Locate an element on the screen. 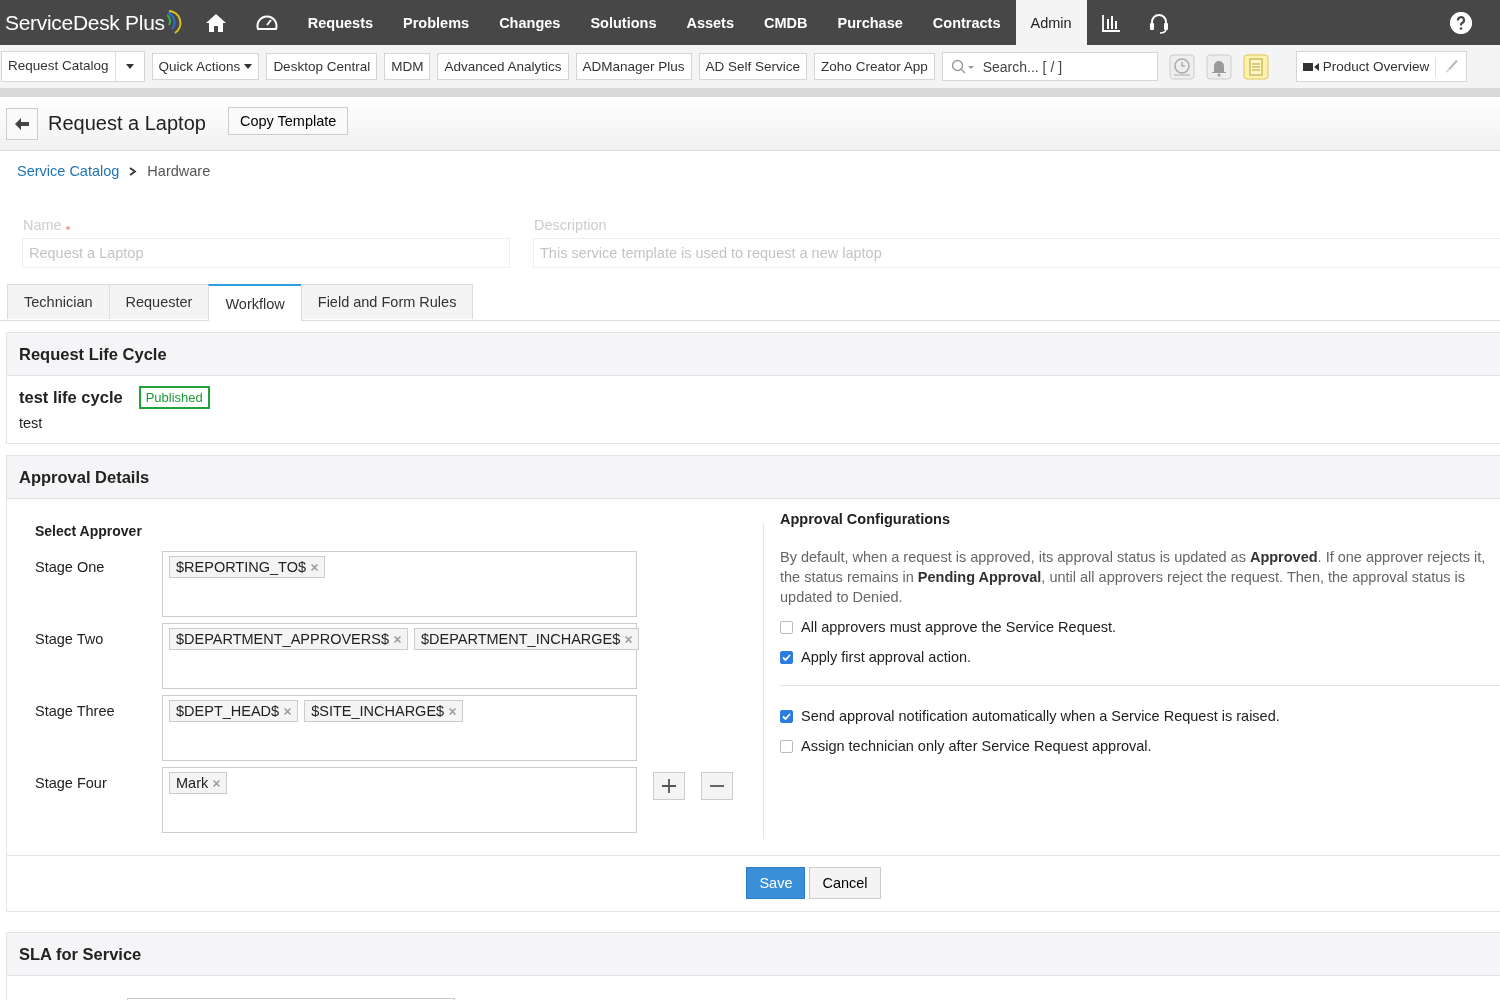 This screenshot has height=1000, width=1500. back-button is located at coordinates (22, 123).